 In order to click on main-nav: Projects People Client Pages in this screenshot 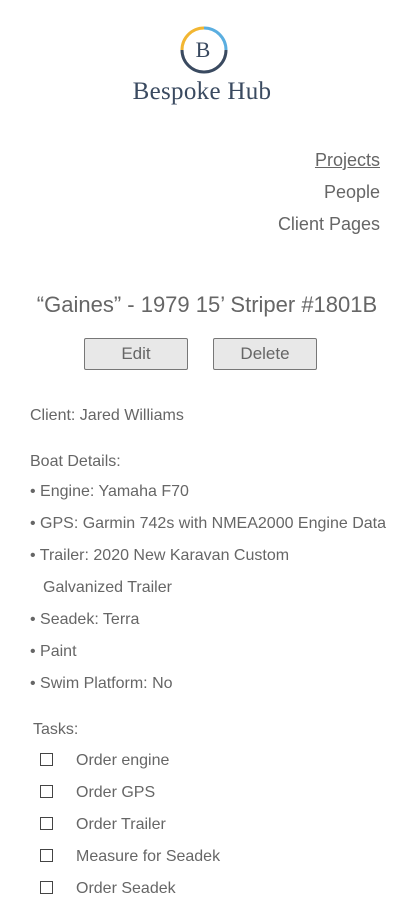, I will do `click(329, 192)`.